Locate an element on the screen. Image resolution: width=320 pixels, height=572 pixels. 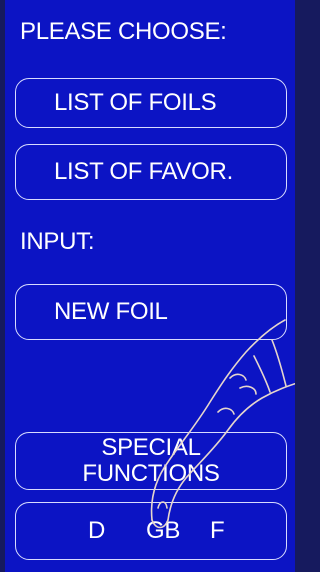
please-choose-heading: PLEASE CHOOSE: is located at coordinates (123, 31).